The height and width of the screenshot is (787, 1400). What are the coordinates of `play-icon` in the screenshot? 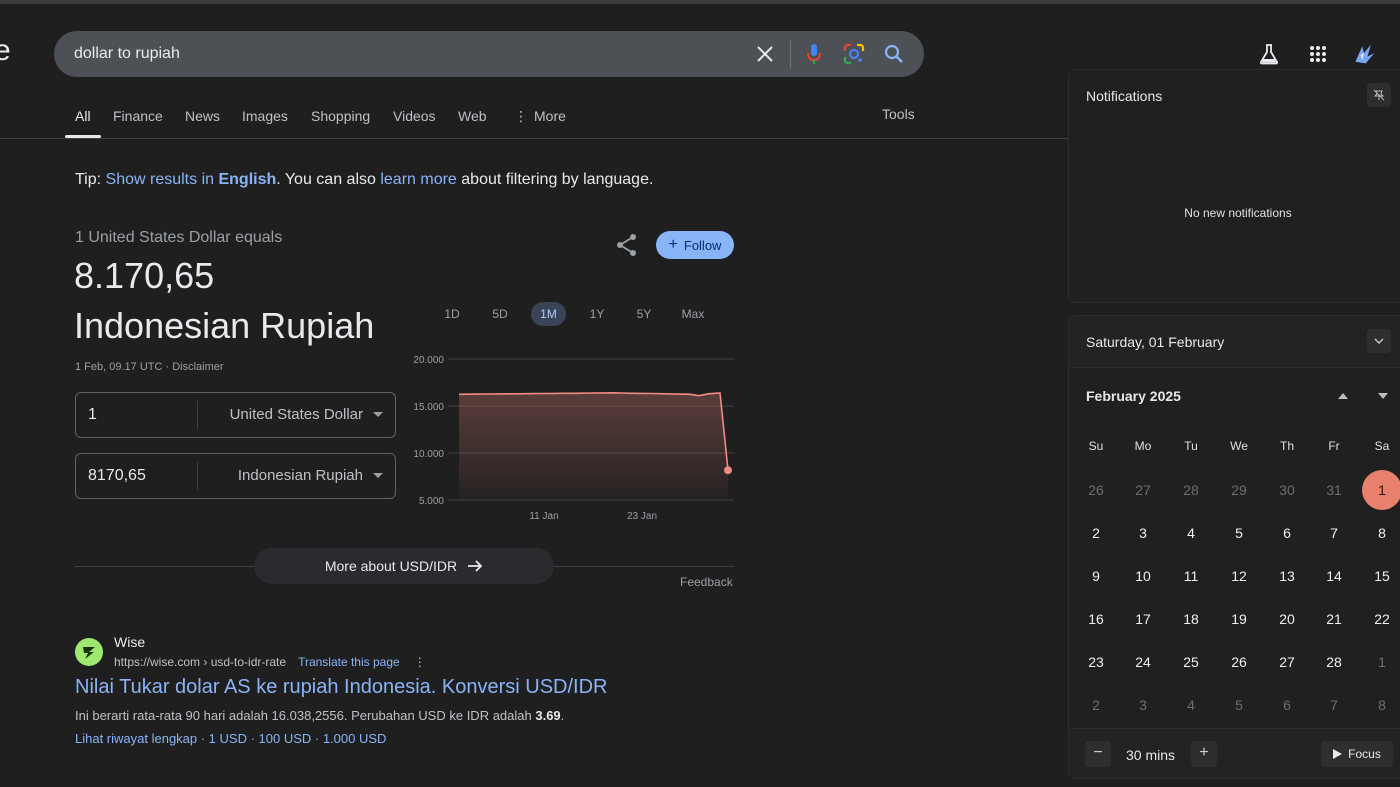 It's located at (1338, 754).